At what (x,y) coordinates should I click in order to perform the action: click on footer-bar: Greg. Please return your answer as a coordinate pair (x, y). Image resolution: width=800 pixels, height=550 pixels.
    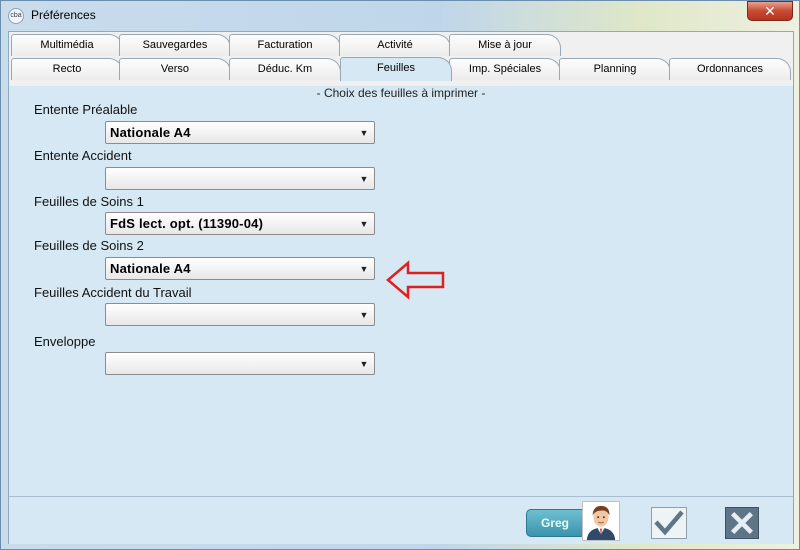
    Looking at the image, I should click on (401, 520).